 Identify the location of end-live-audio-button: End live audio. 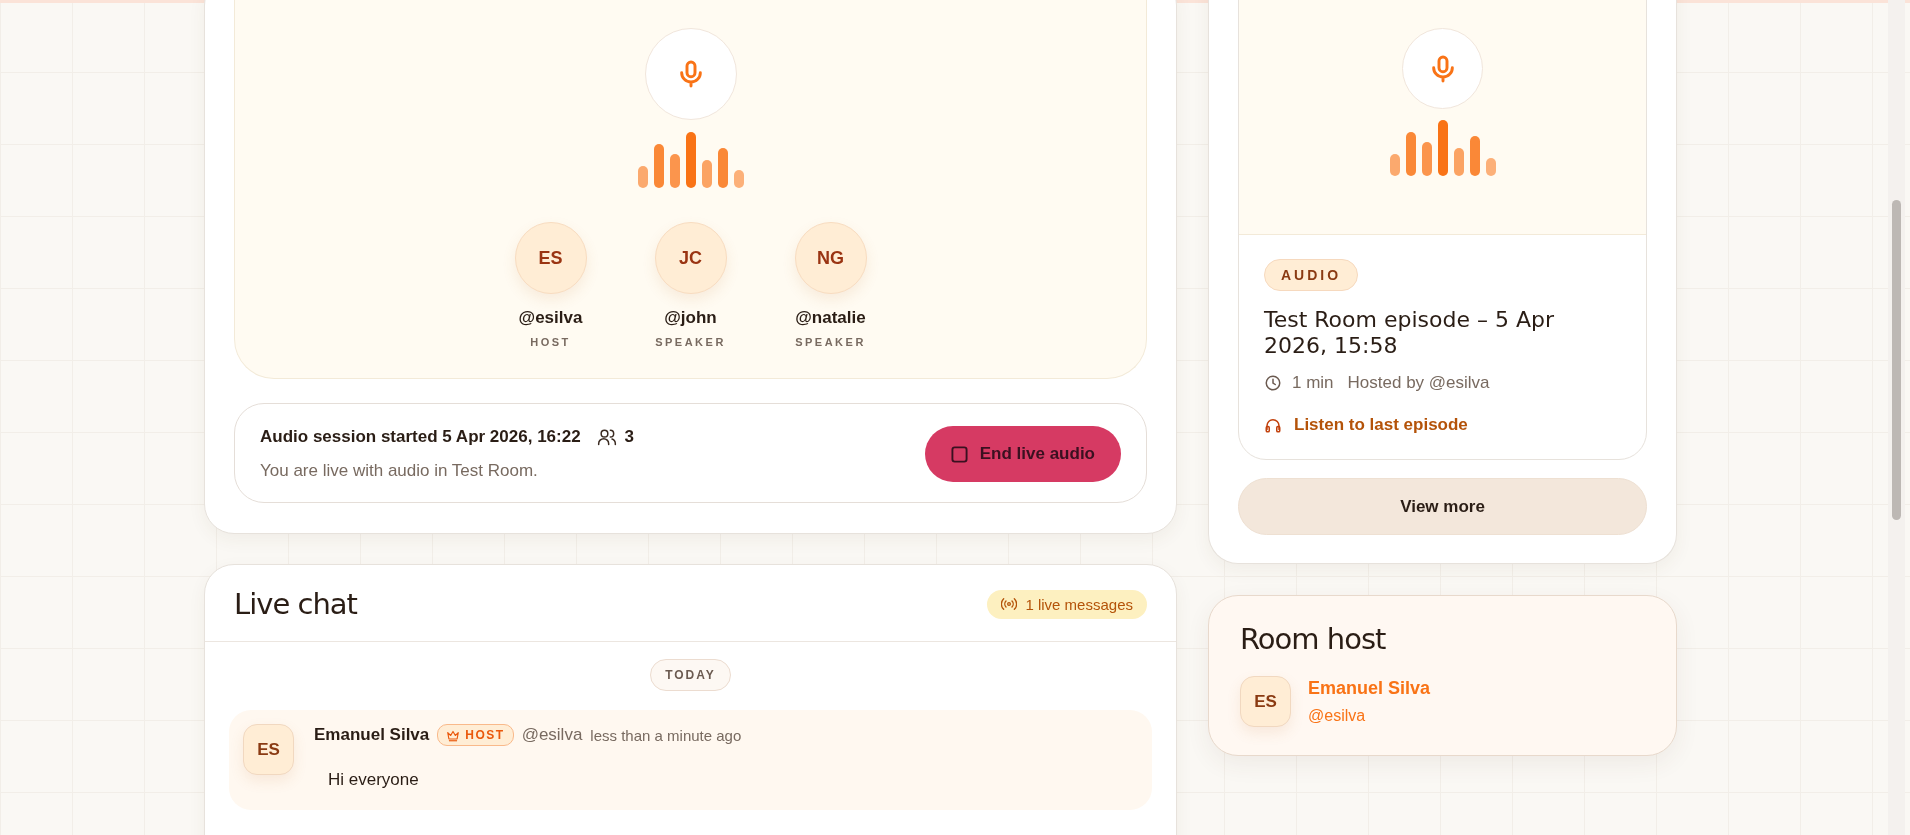
(1022, 454).